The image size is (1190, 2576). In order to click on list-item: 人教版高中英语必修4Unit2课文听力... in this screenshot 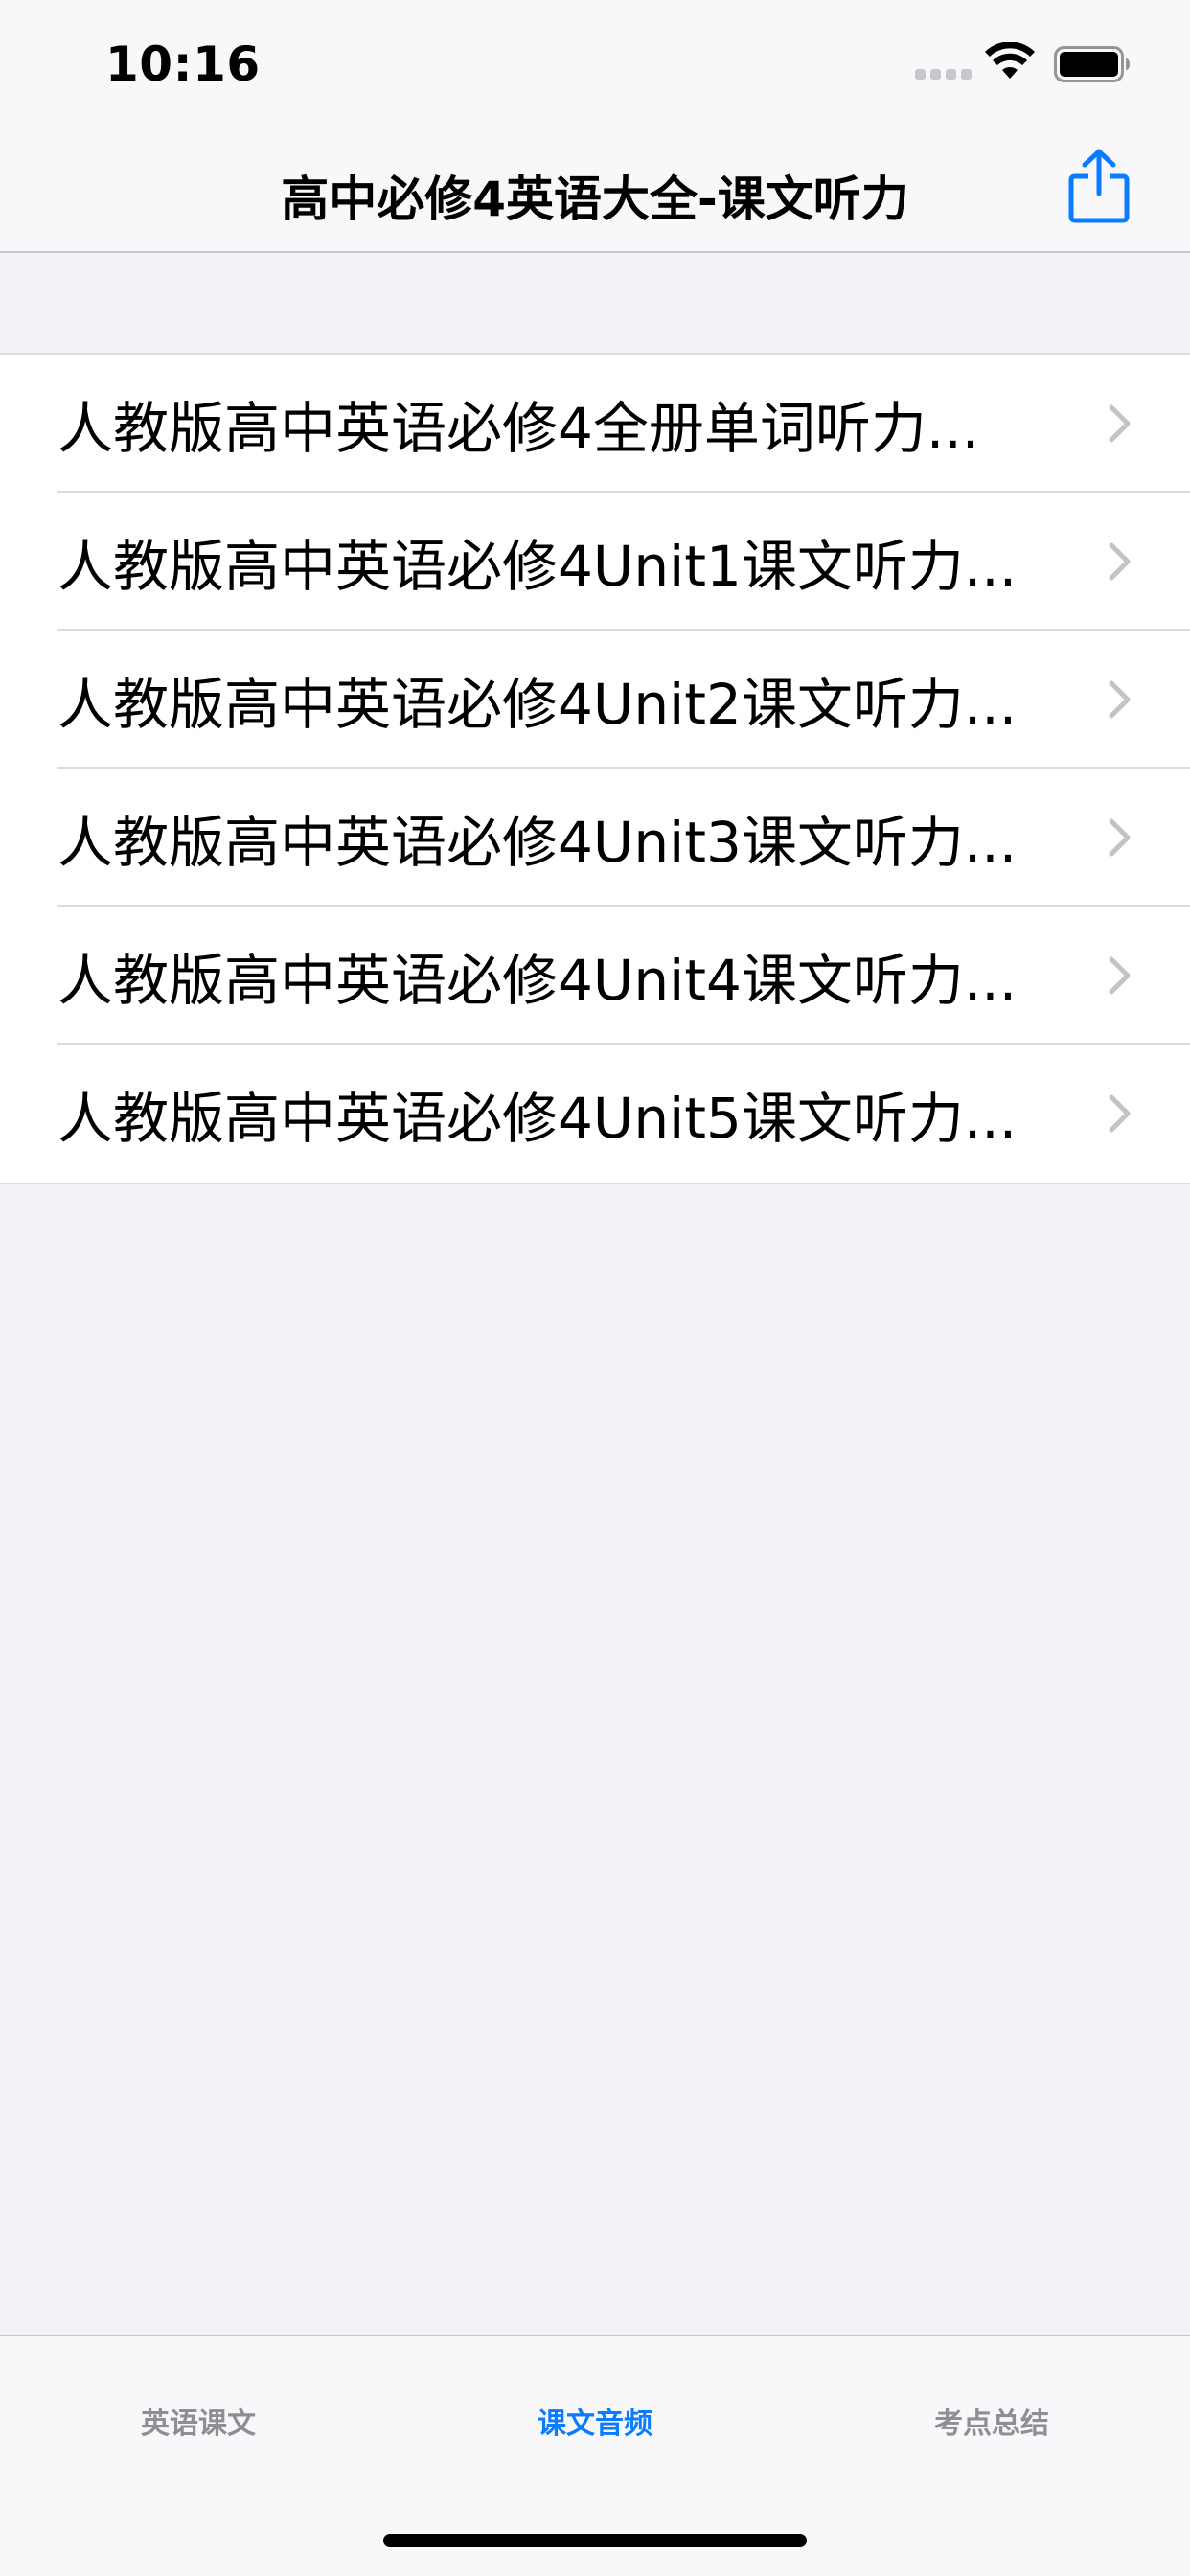, I will do `click(595, 700)`.